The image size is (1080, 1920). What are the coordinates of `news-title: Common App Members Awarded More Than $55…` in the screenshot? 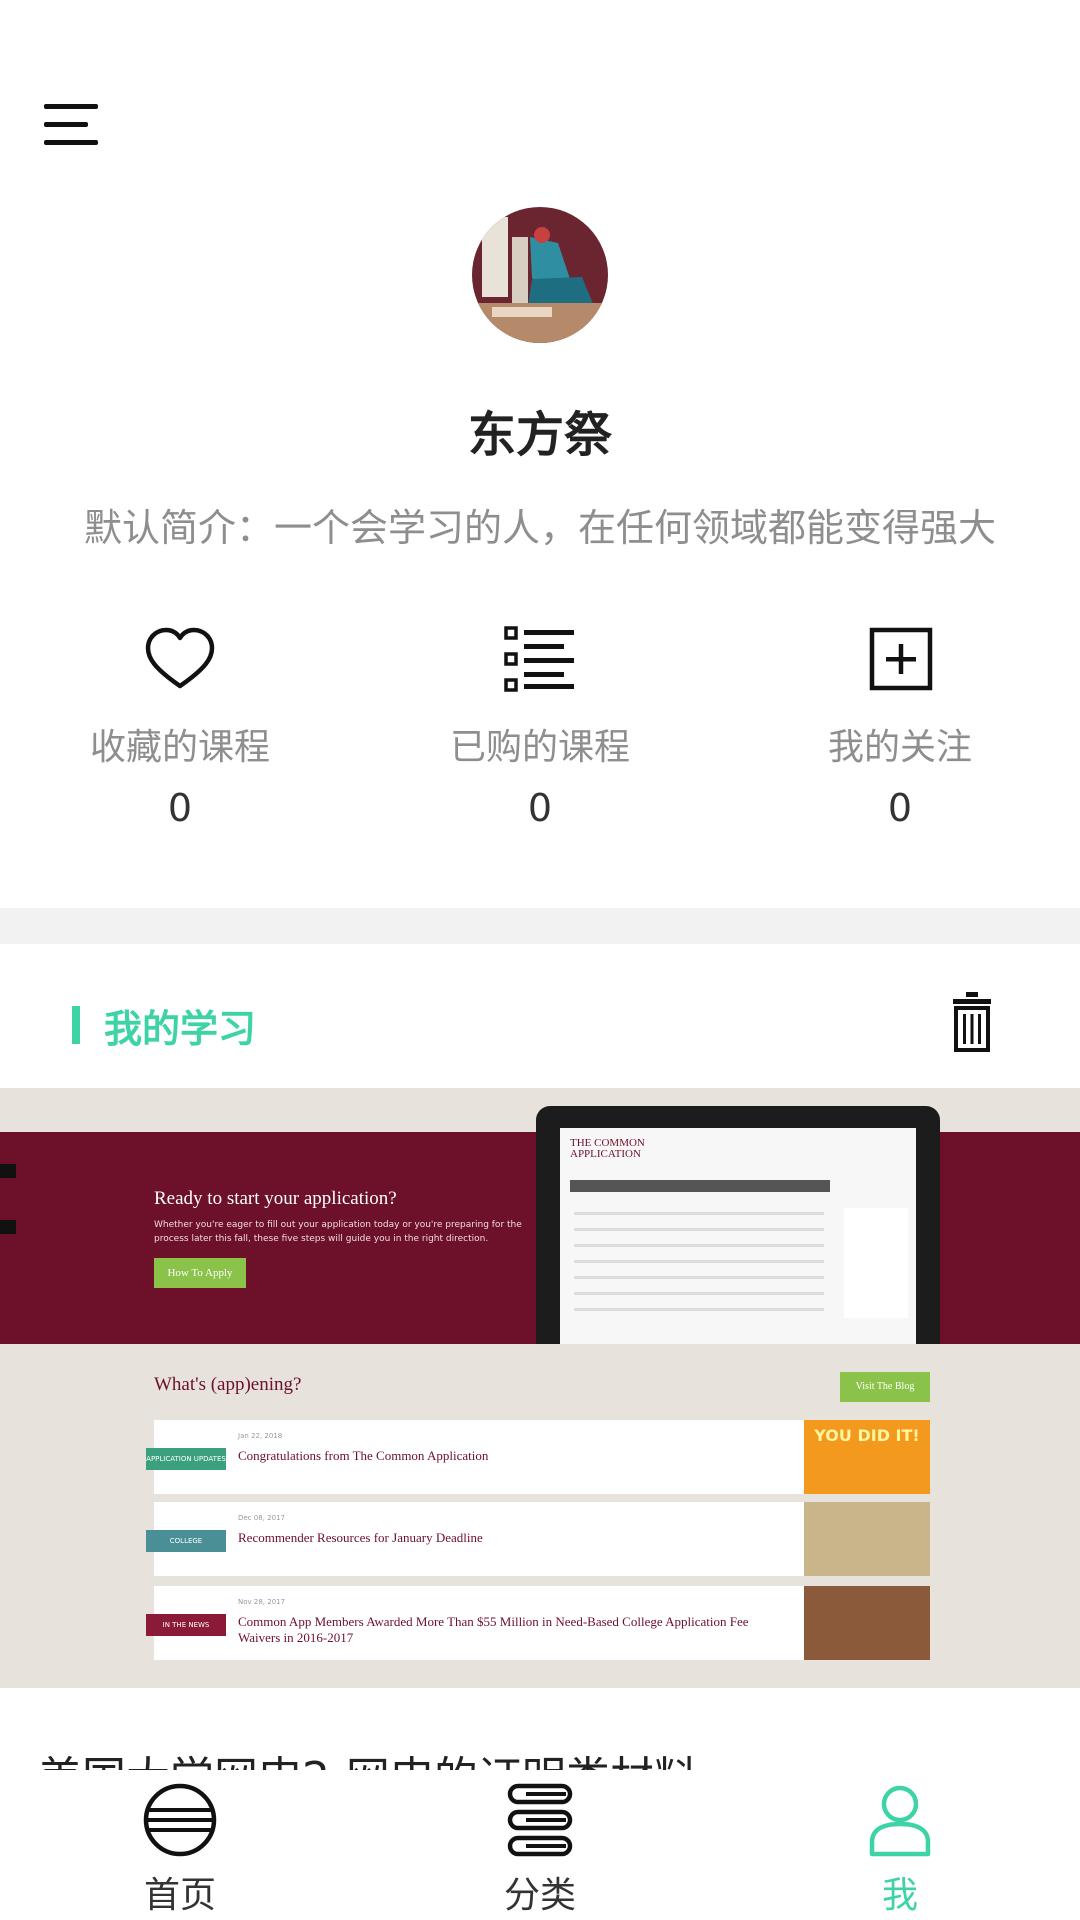 It's located at (493, 1629).